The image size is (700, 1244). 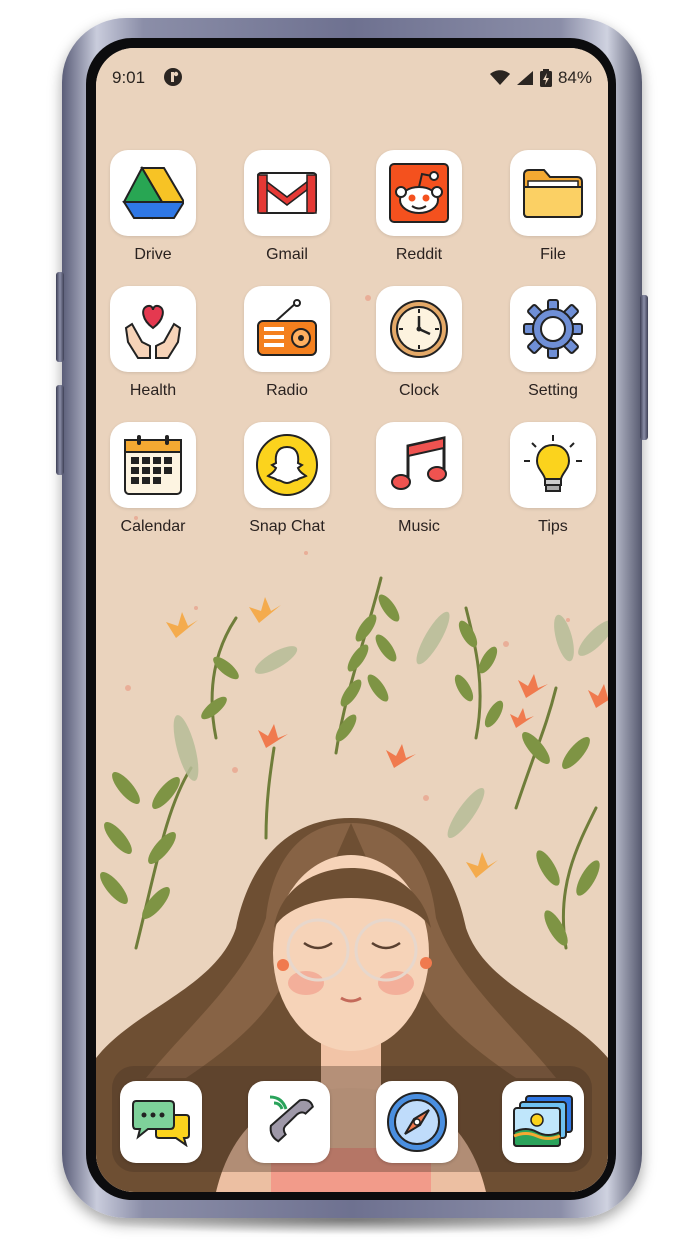 I want to click on app-clock: Clock, so click(x=419, y=343).